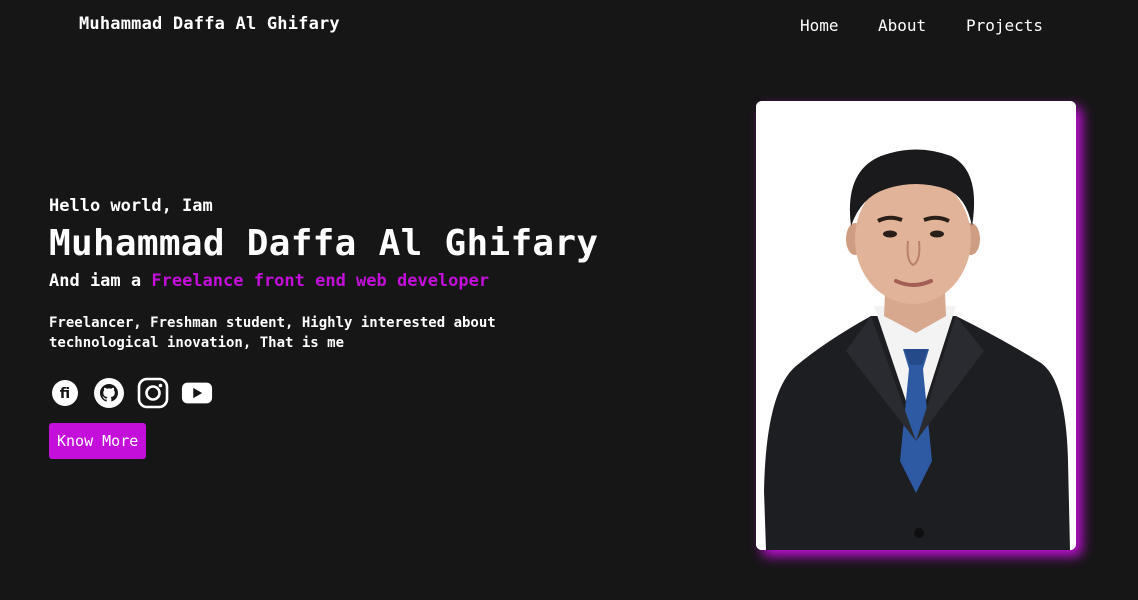  I want to click on nav-projects-link: Projects, so click(1004, 25).